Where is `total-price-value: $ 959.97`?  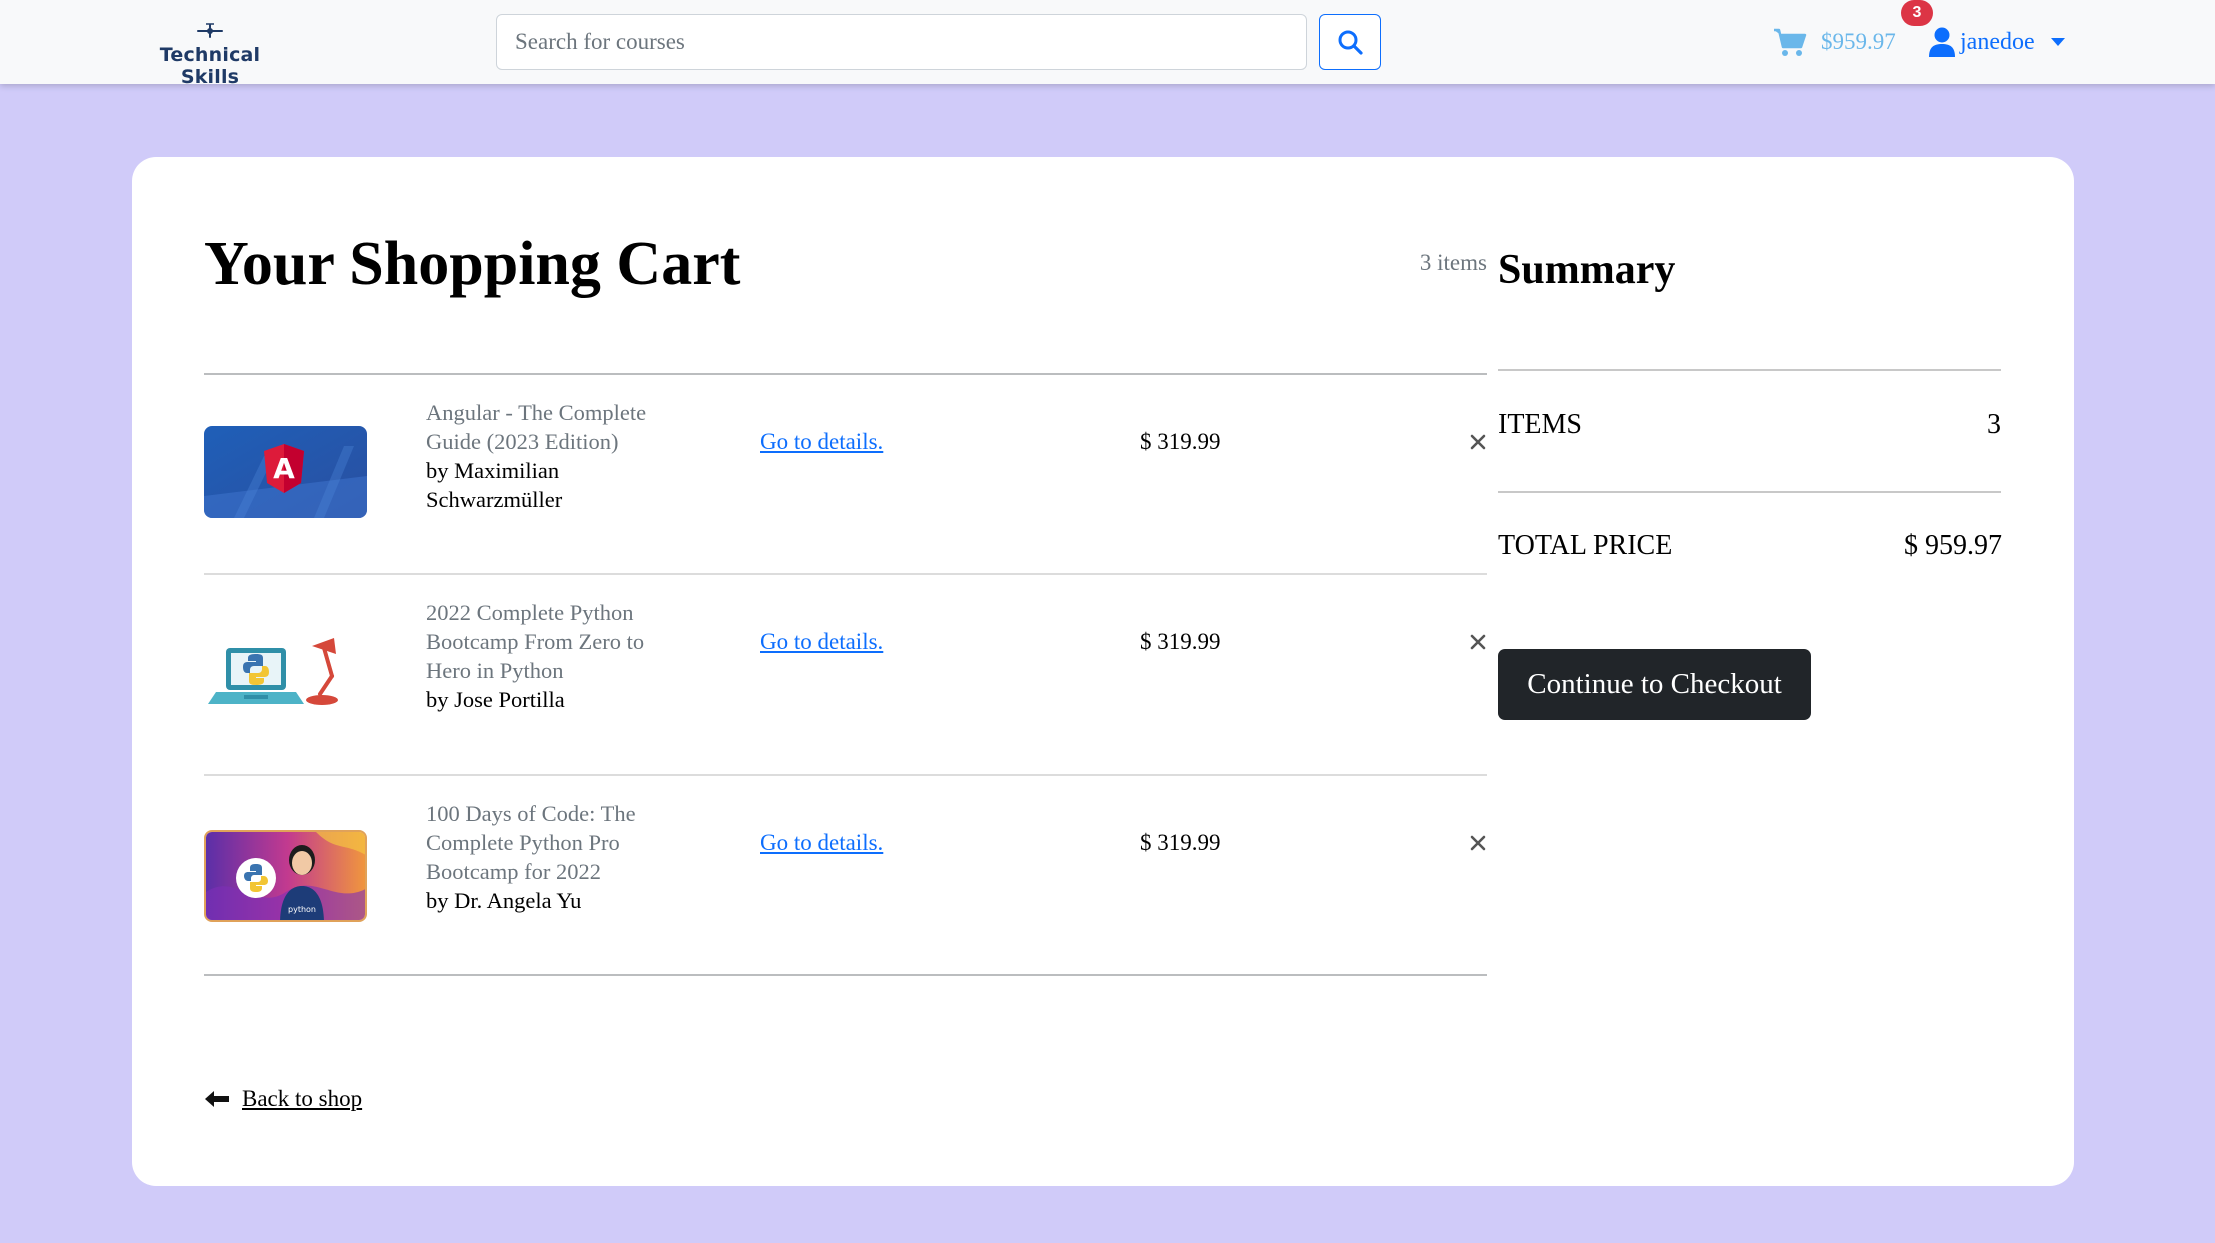
total-price-value: $ 959.97 is located at coordinates (1953, 545).